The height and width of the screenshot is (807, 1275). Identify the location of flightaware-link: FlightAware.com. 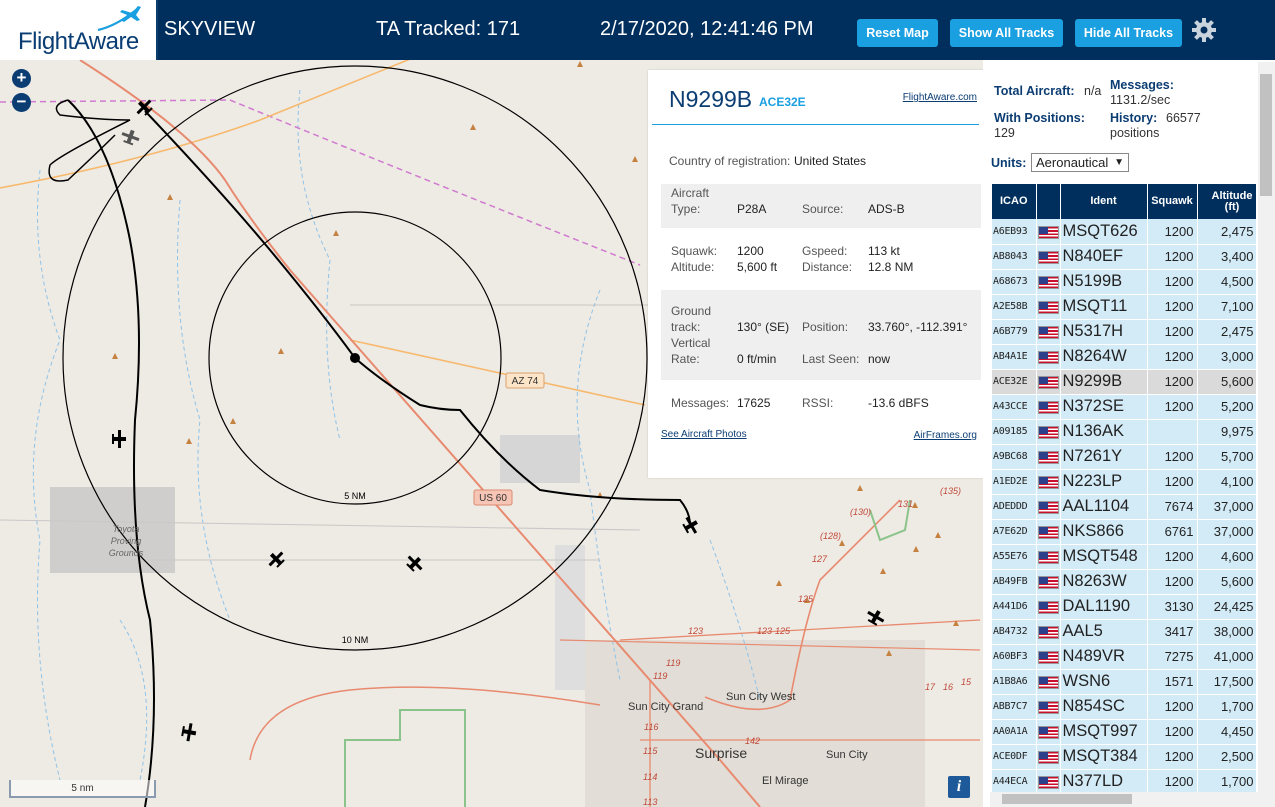
(940, 97).